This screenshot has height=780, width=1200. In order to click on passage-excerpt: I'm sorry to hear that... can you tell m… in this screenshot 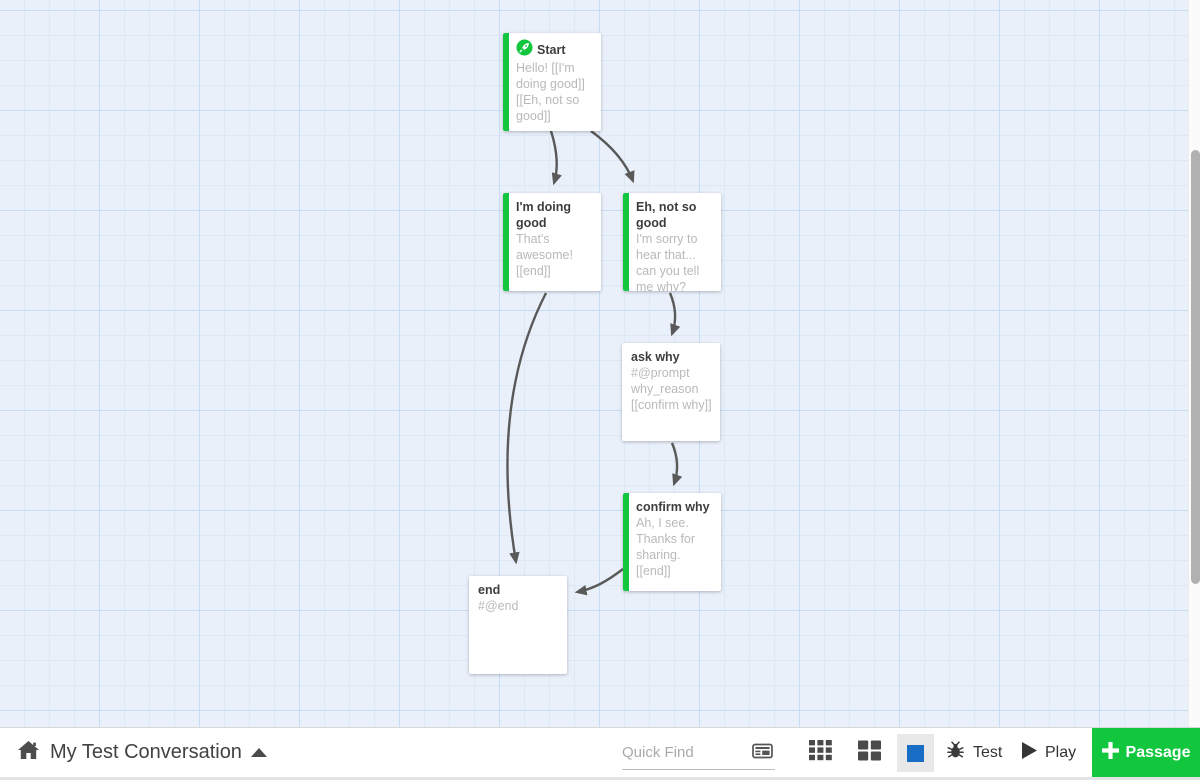, I will do `click(668, 261)`.